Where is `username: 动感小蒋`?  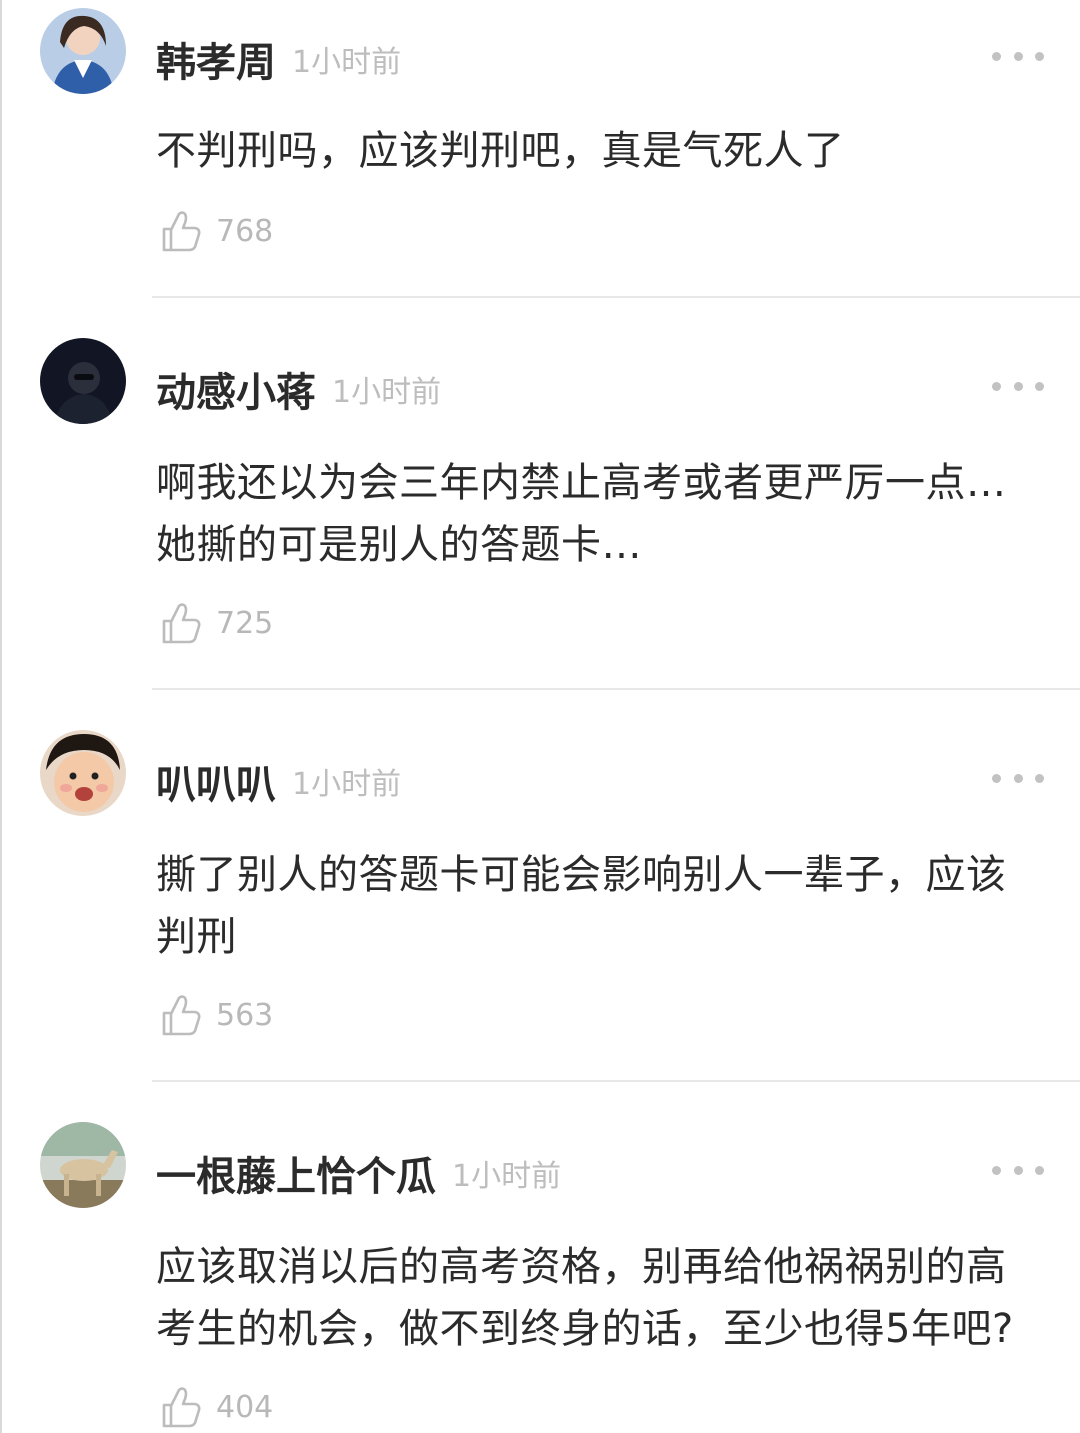 username: 动感小蒋 is located at coordinates (236, 389).